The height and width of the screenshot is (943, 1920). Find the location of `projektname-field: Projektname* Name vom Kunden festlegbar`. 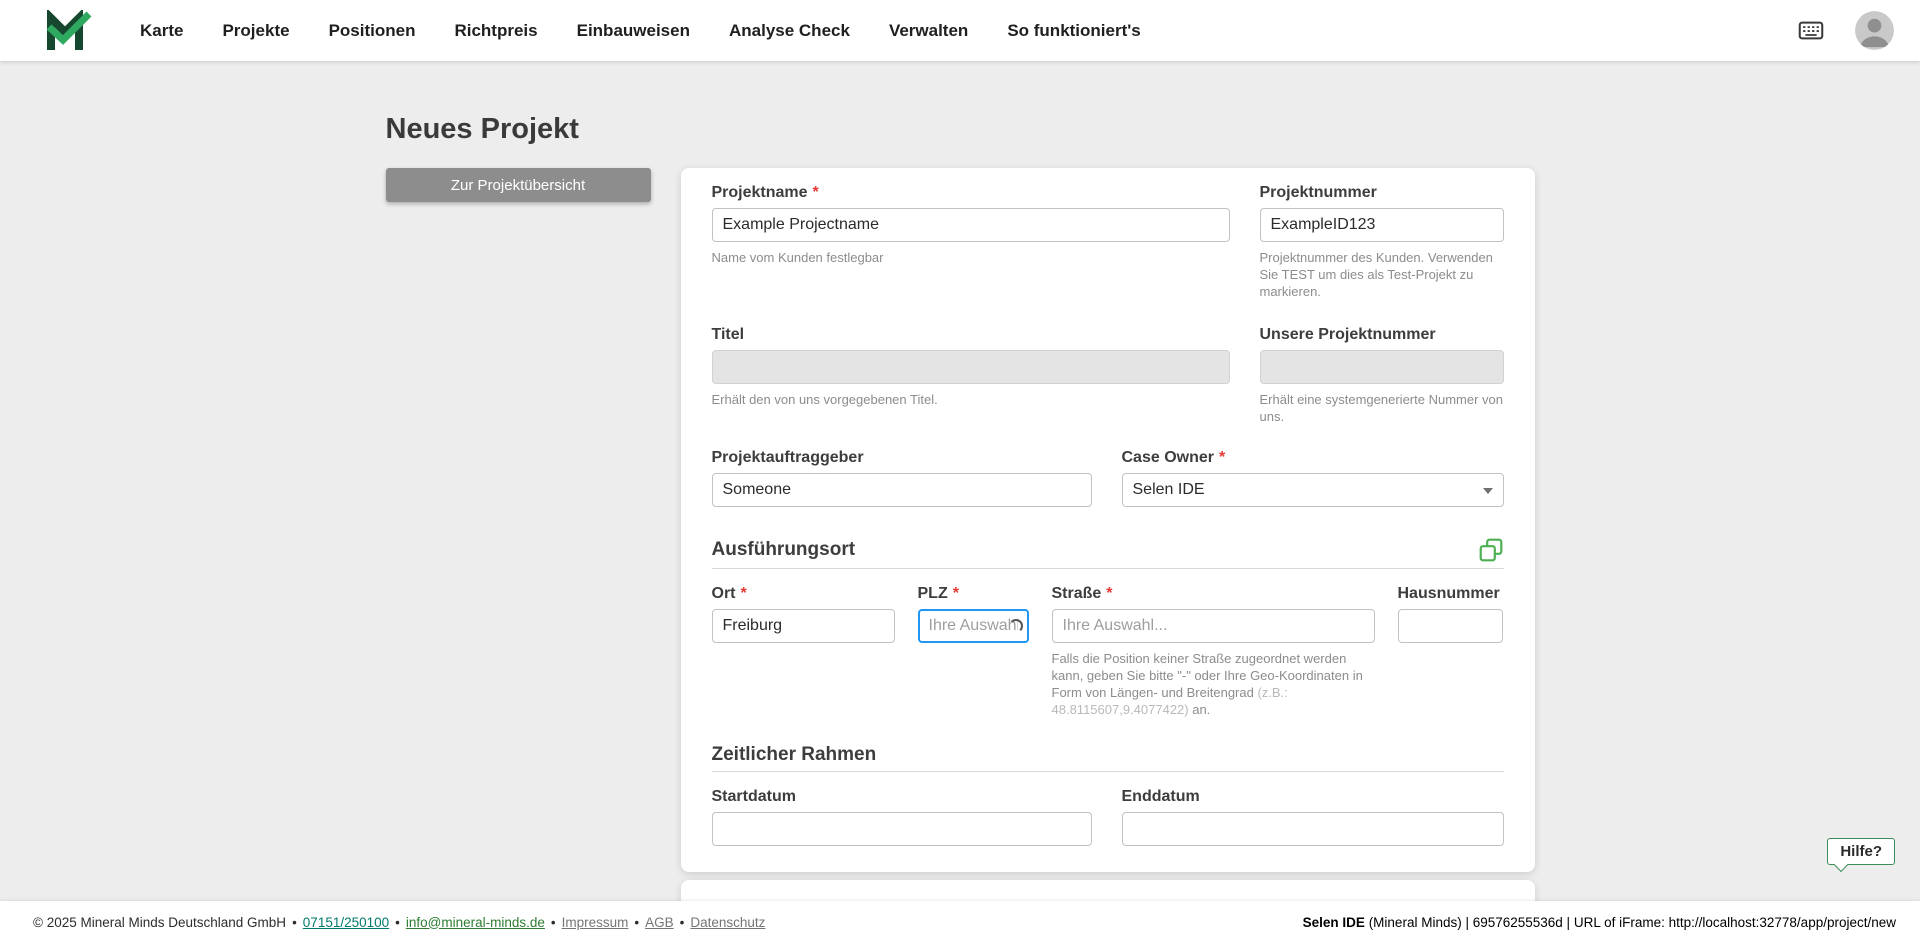

projektname-field: Projektname* Name vom Kunden festlegbar is located at coordinates (970, 242).